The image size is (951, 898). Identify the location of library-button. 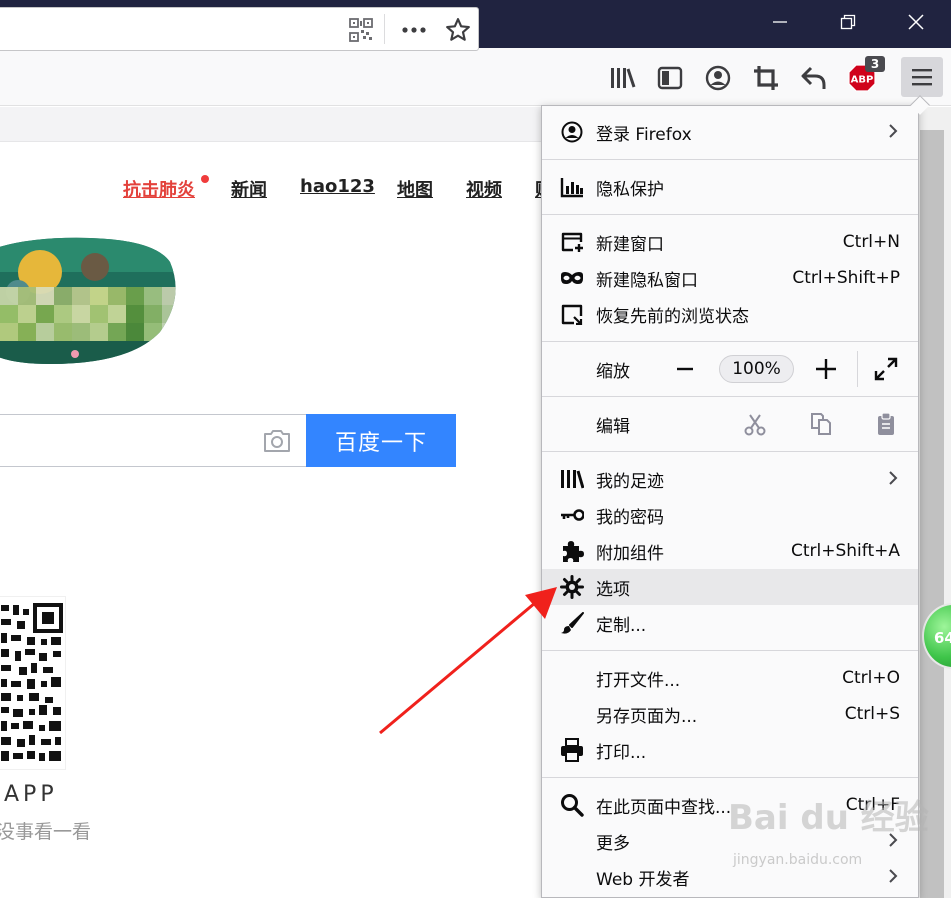
(623, 78).